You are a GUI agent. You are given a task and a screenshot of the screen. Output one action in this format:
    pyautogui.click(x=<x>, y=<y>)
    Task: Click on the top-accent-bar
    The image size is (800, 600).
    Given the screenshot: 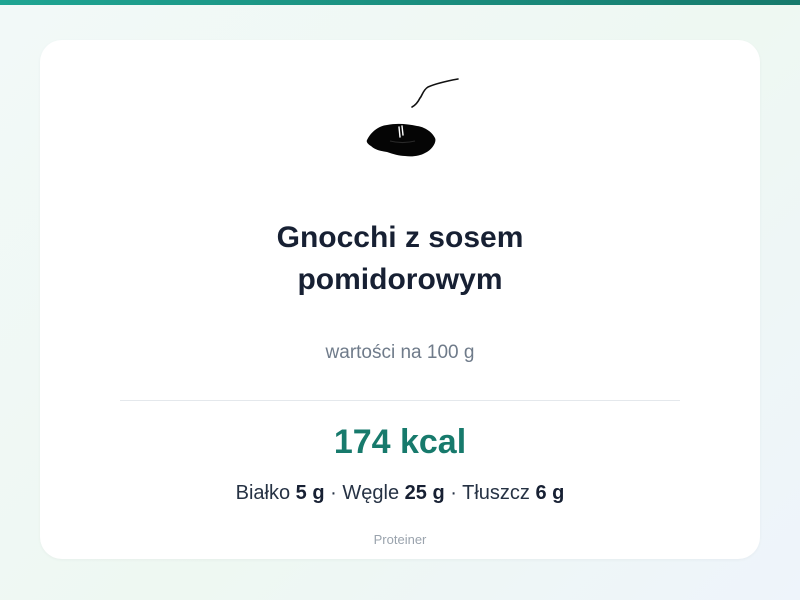 What is the action you would take?
    pyautogui.click(x=400, y=2)
    